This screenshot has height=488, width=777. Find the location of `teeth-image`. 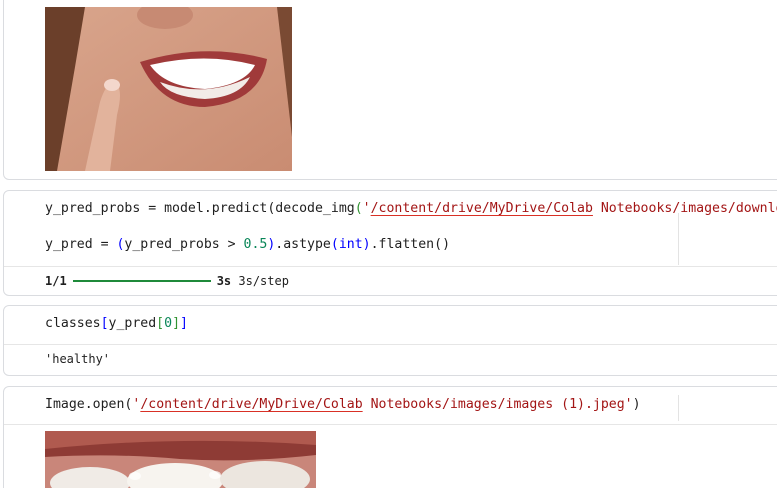

teeth-image is located at coordinates (180, 459).